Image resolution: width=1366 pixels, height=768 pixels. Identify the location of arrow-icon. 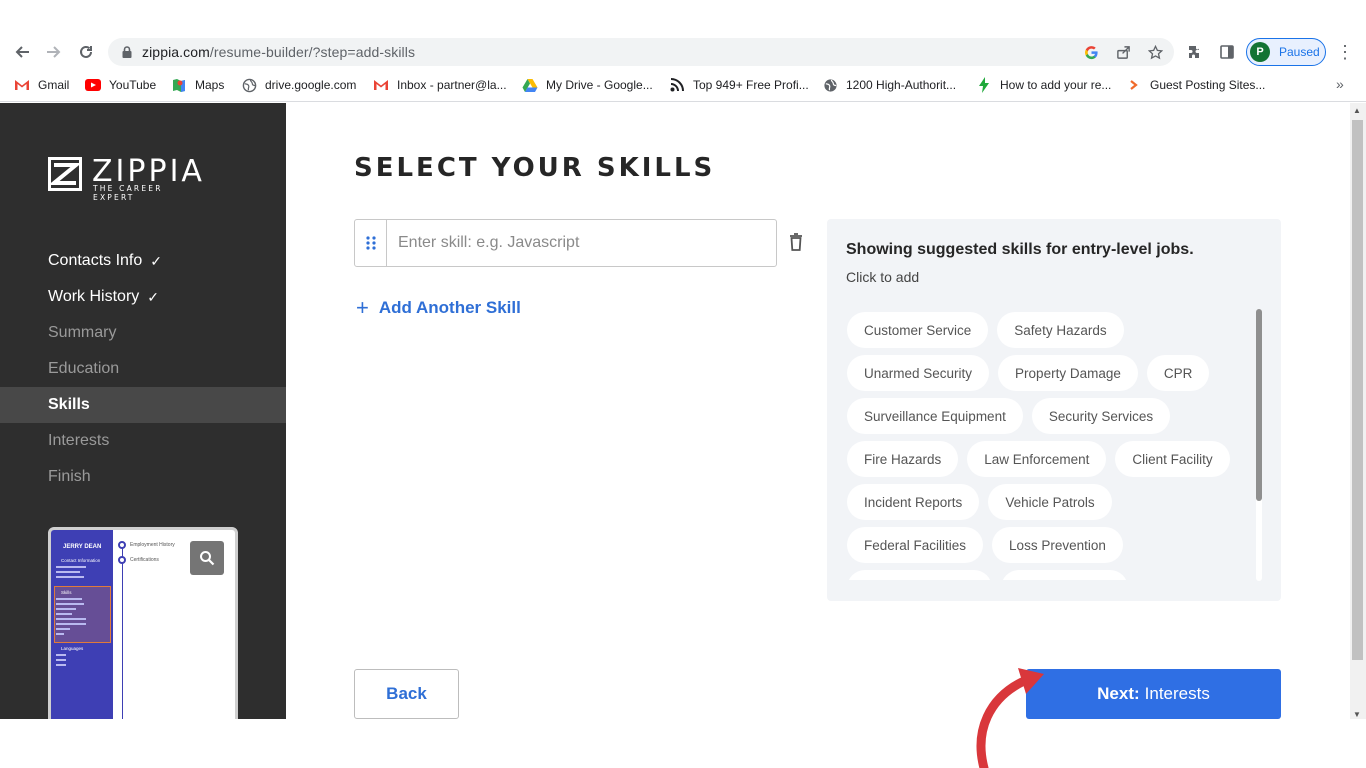
(1134, 85).